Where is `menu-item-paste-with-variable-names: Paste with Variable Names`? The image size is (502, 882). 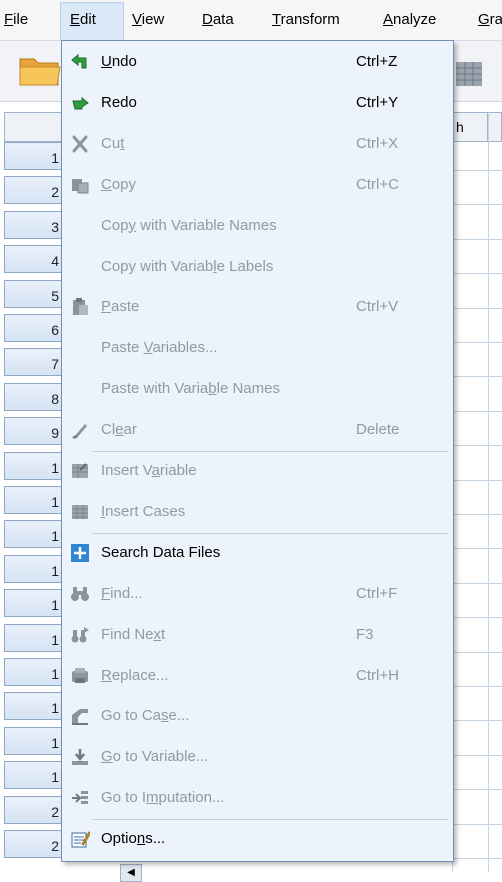
menu-item-paste-with-variable-names: Paste with Variable Names is located at coordinates (257, 389).